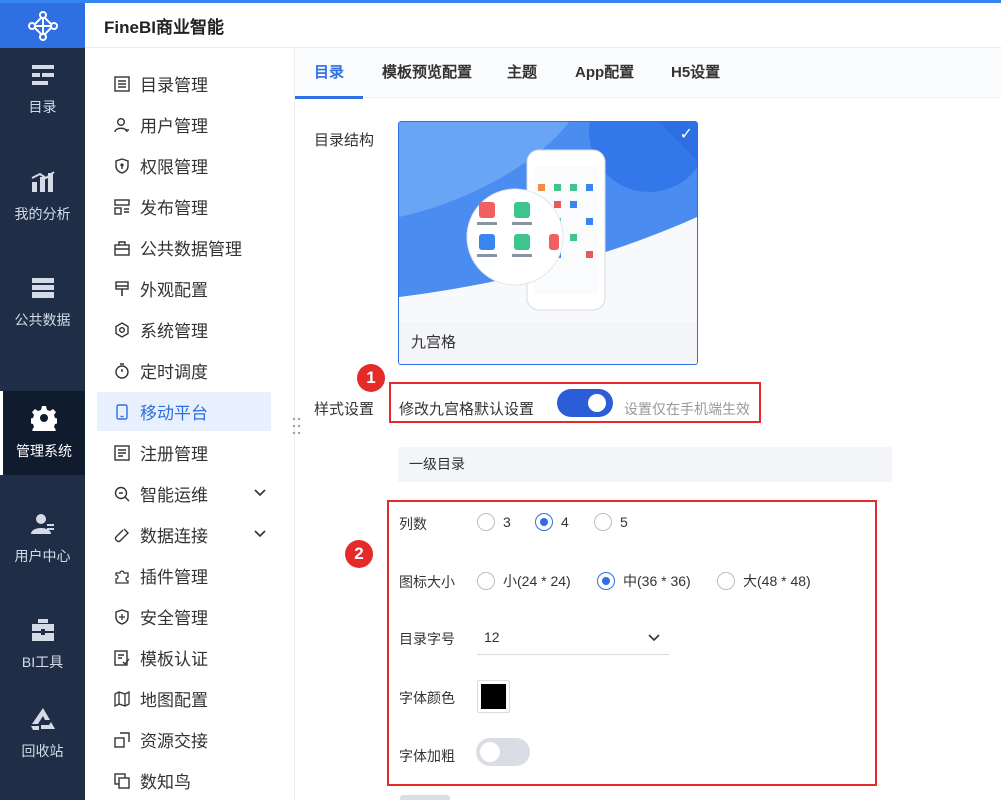 This screenshot has height=800, width=1001. I want to click on subnav-item-security: 安全管理, so click(184, 616).